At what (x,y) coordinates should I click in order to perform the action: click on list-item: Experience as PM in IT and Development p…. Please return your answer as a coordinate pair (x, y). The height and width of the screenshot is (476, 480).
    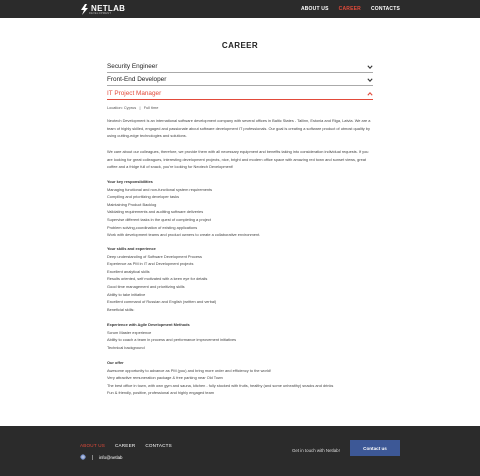
    Looking at the image, I should click on (150, 264).